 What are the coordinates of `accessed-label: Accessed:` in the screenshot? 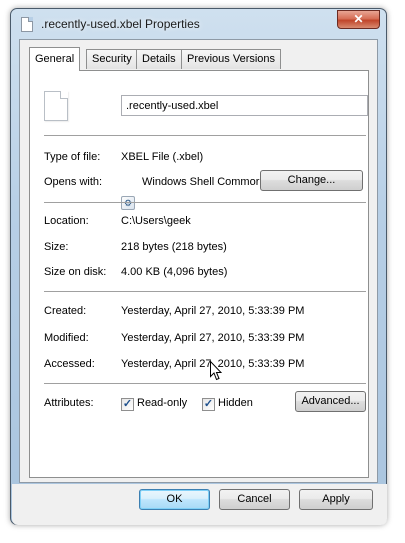 It's located at (69, 364).